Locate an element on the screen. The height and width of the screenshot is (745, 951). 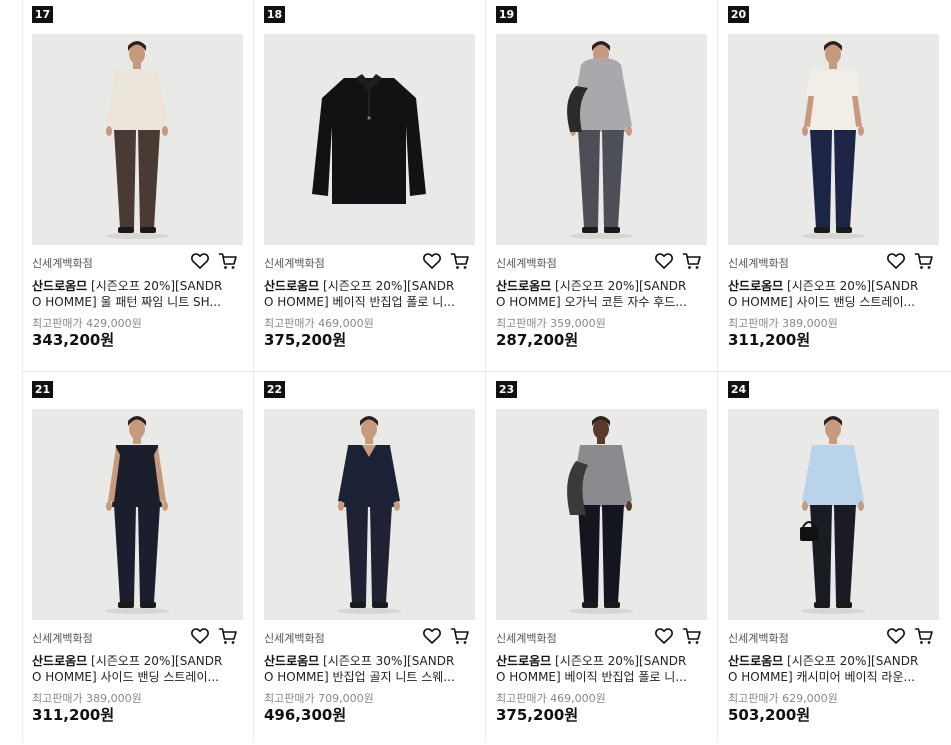
sale-price: 503,200원 is located at coordinates (769, 715).